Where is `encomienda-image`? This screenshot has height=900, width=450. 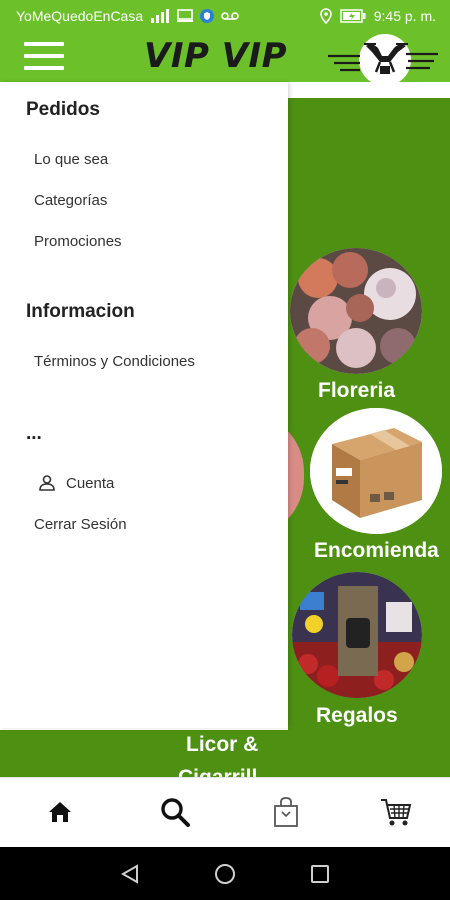
encomienda-image is located at coordinates (376, 471).